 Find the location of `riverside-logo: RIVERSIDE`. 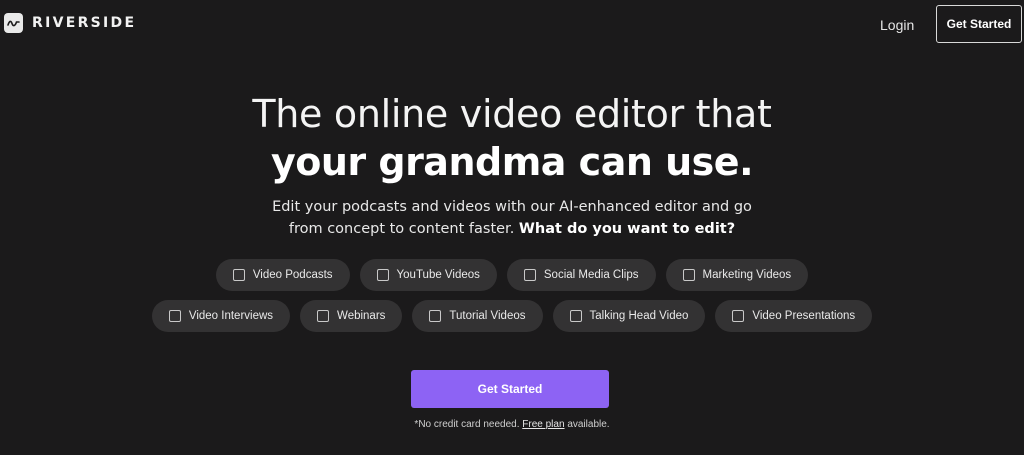

riverside-logo: RIVERSIDE is located at coordinates (70, 23).